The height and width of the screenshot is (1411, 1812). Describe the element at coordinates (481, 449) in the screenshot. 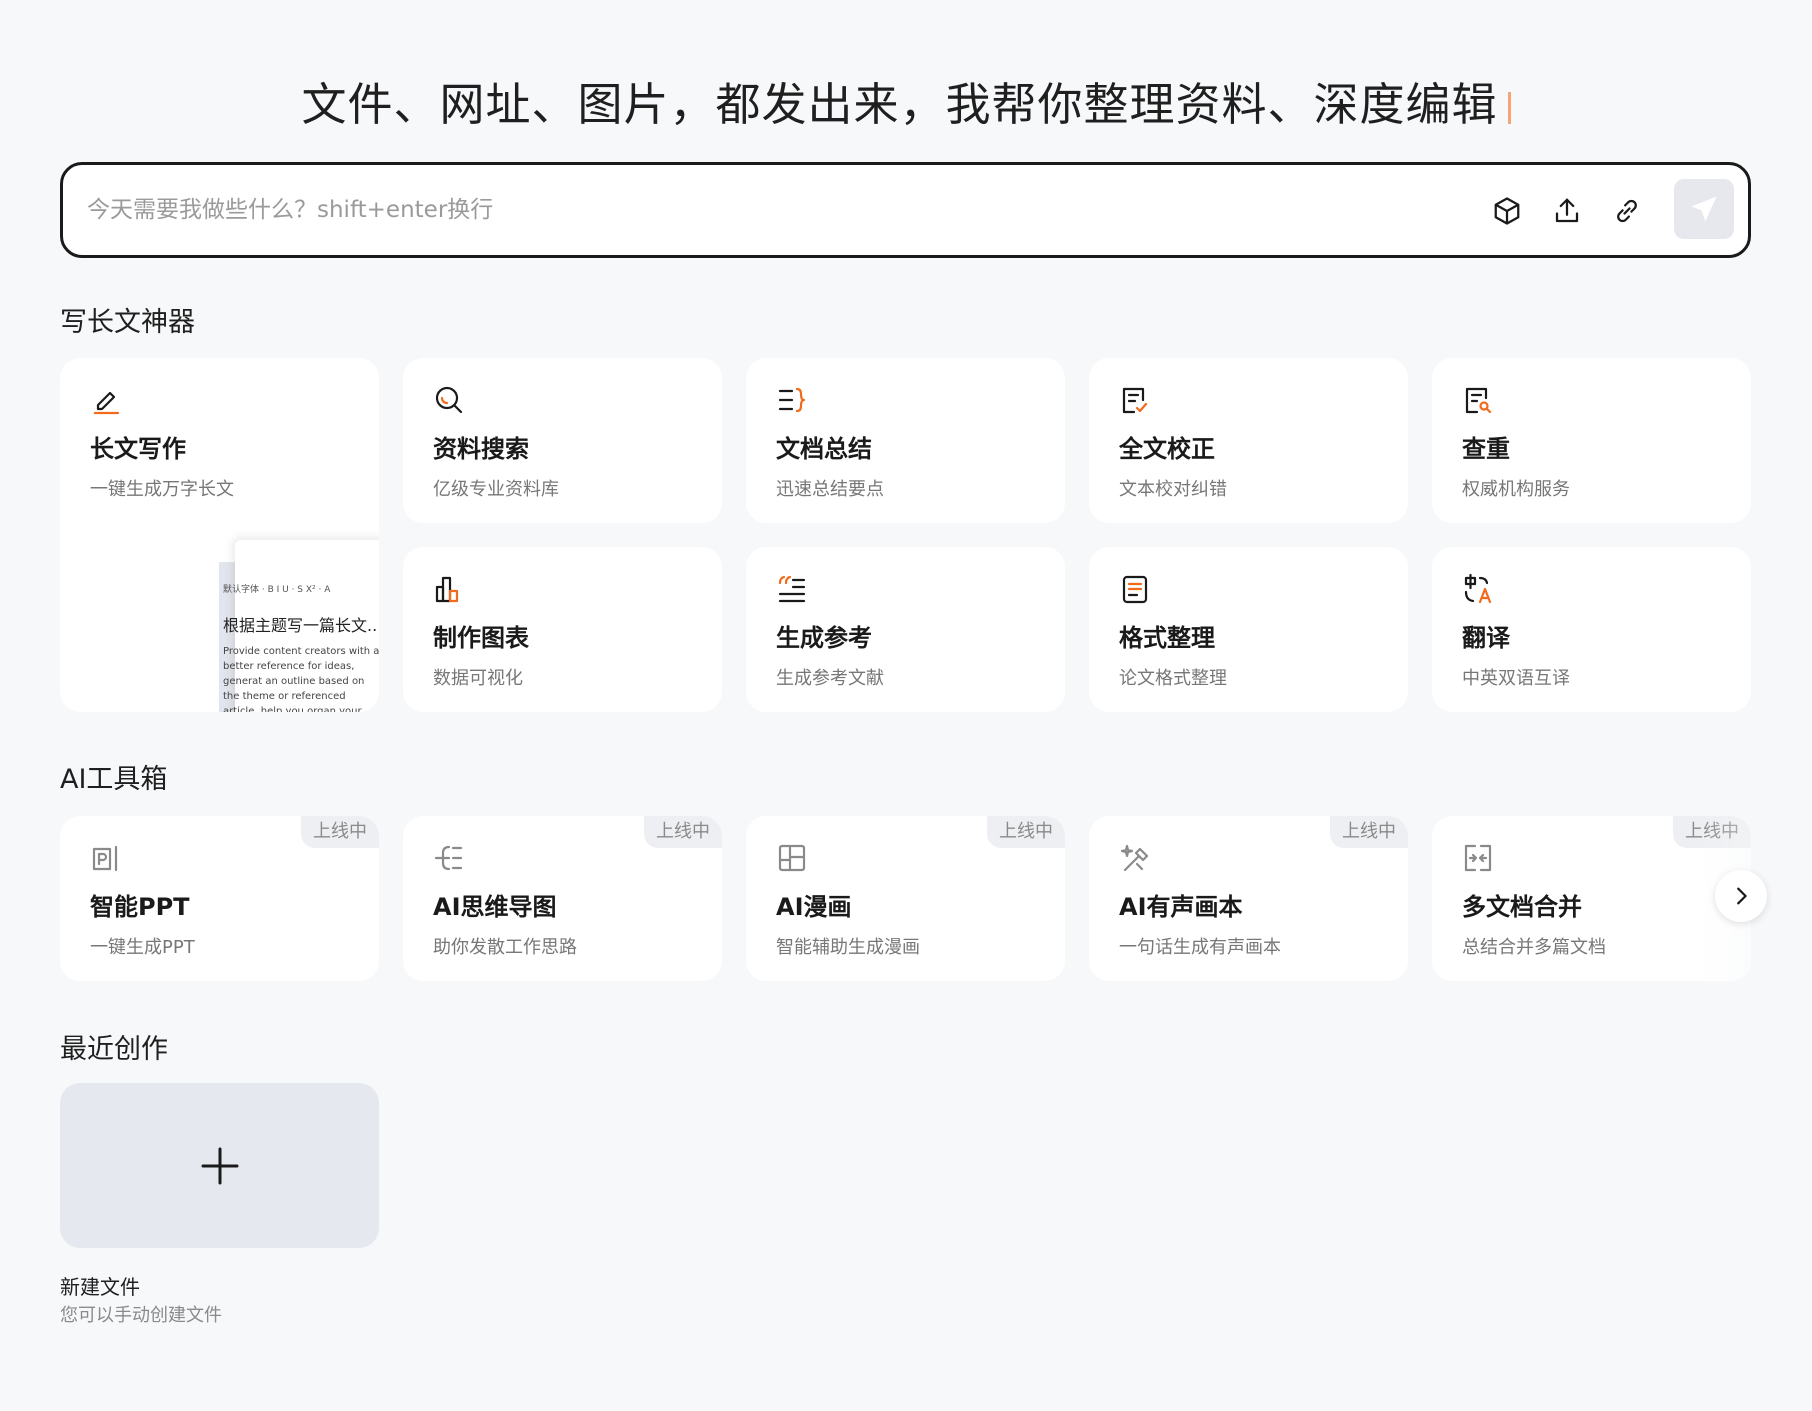

I see `card-title: 资料搜索` at that location.